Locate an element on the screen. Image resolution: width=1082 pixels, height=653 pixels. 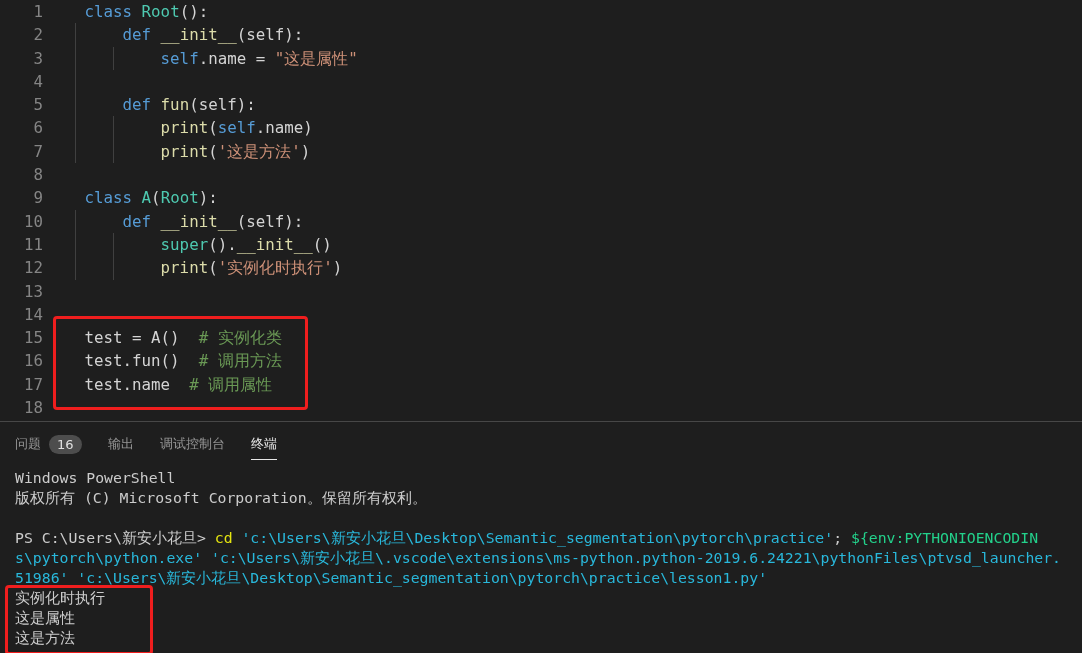
line-number: 3 is located at coordinates (37, 58).